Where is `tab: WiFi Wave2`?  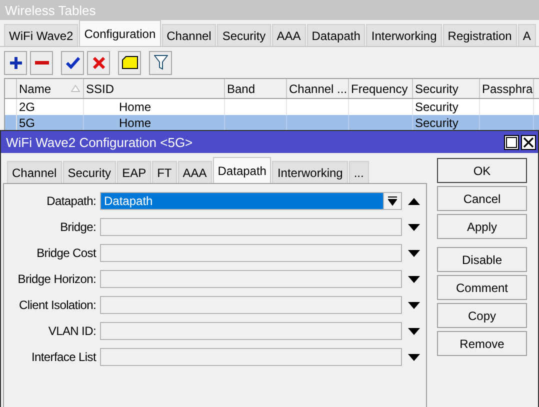
tab: WiFi Wave2 is located at coordinates (41, 35).